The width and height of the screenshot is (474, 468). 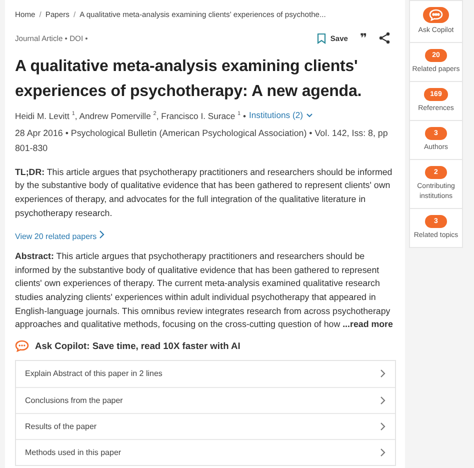 I want to click on share-icon, so click(x=384, y=38).